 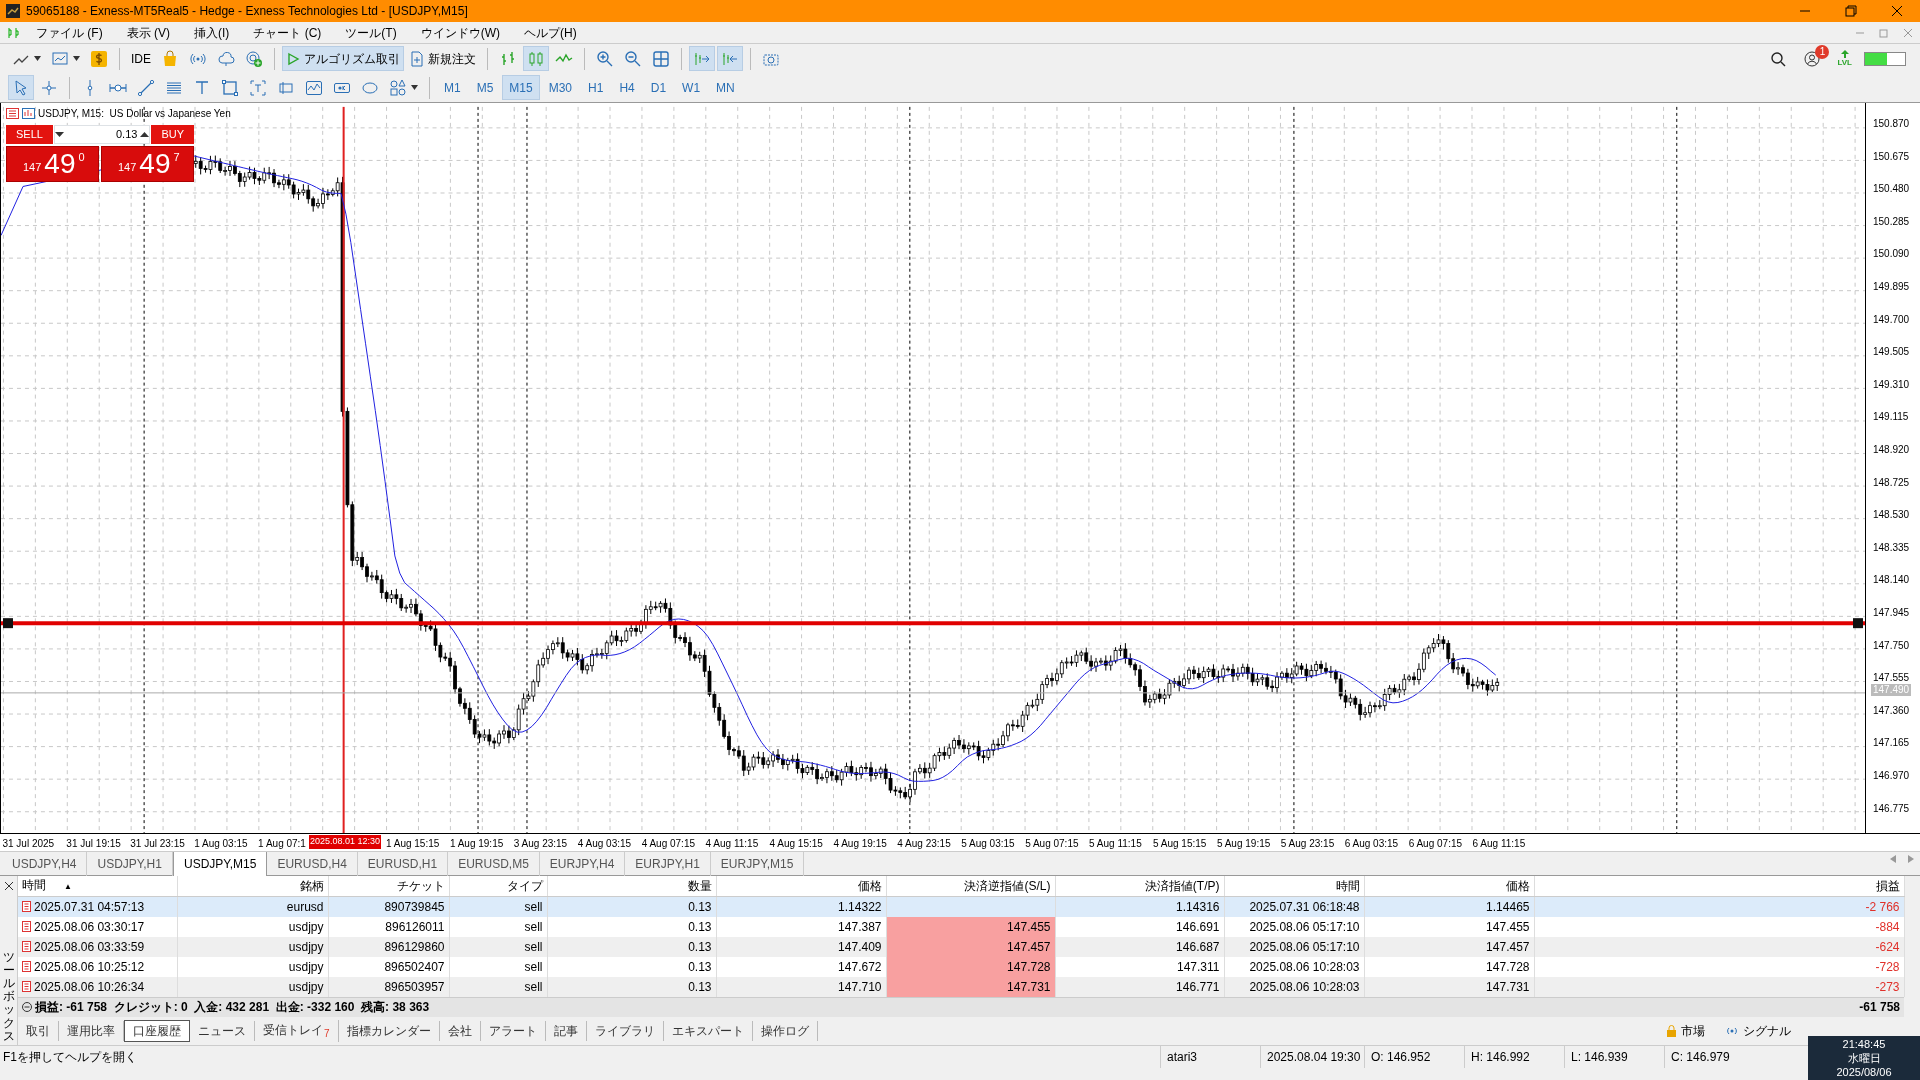 What do you see at coordinates (460, 32) in the screenshot?
I see `menu-item: ウインドウ(W)` at bounding box center [460, 32].